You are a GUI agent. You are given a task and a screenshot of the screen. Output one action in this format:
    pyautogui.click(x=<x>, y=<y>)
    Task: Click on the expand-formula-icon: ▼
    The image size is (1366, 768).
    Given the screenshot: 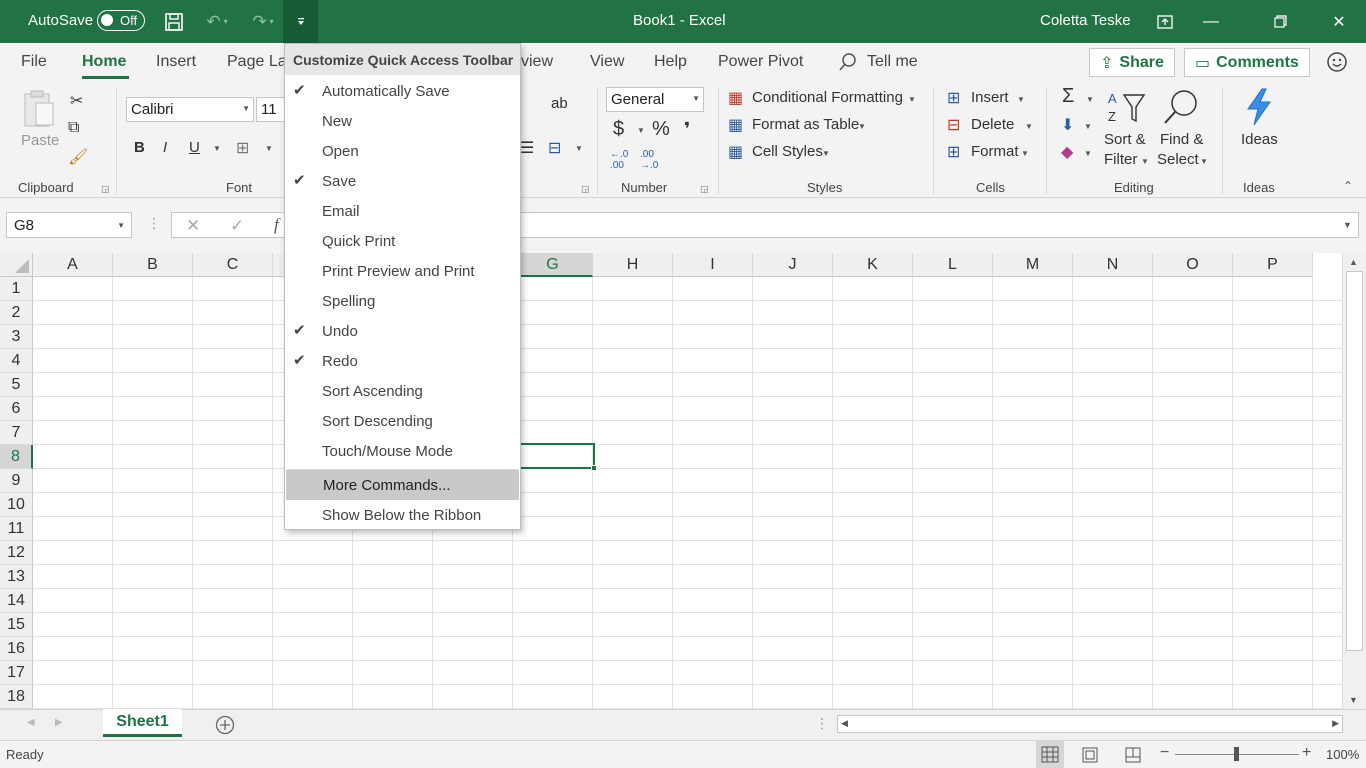 What is the action you would take?
    pyautogui.click(x=1347, y=225)
    